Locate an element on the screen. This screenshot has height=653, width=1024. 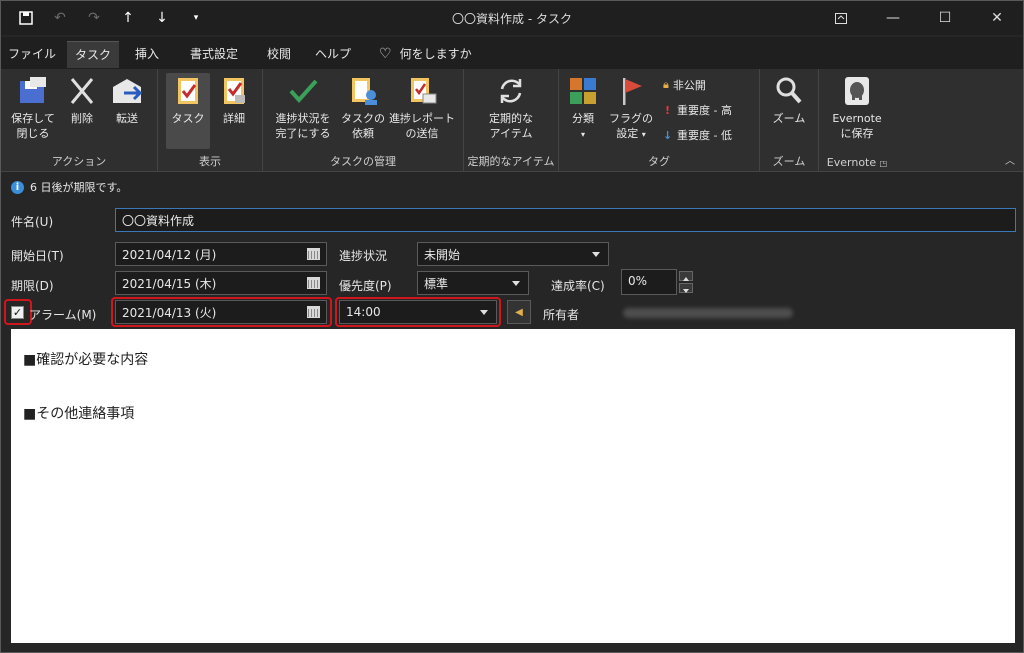
assign-label-2: 依頼 is located at coordinates (363, 133).